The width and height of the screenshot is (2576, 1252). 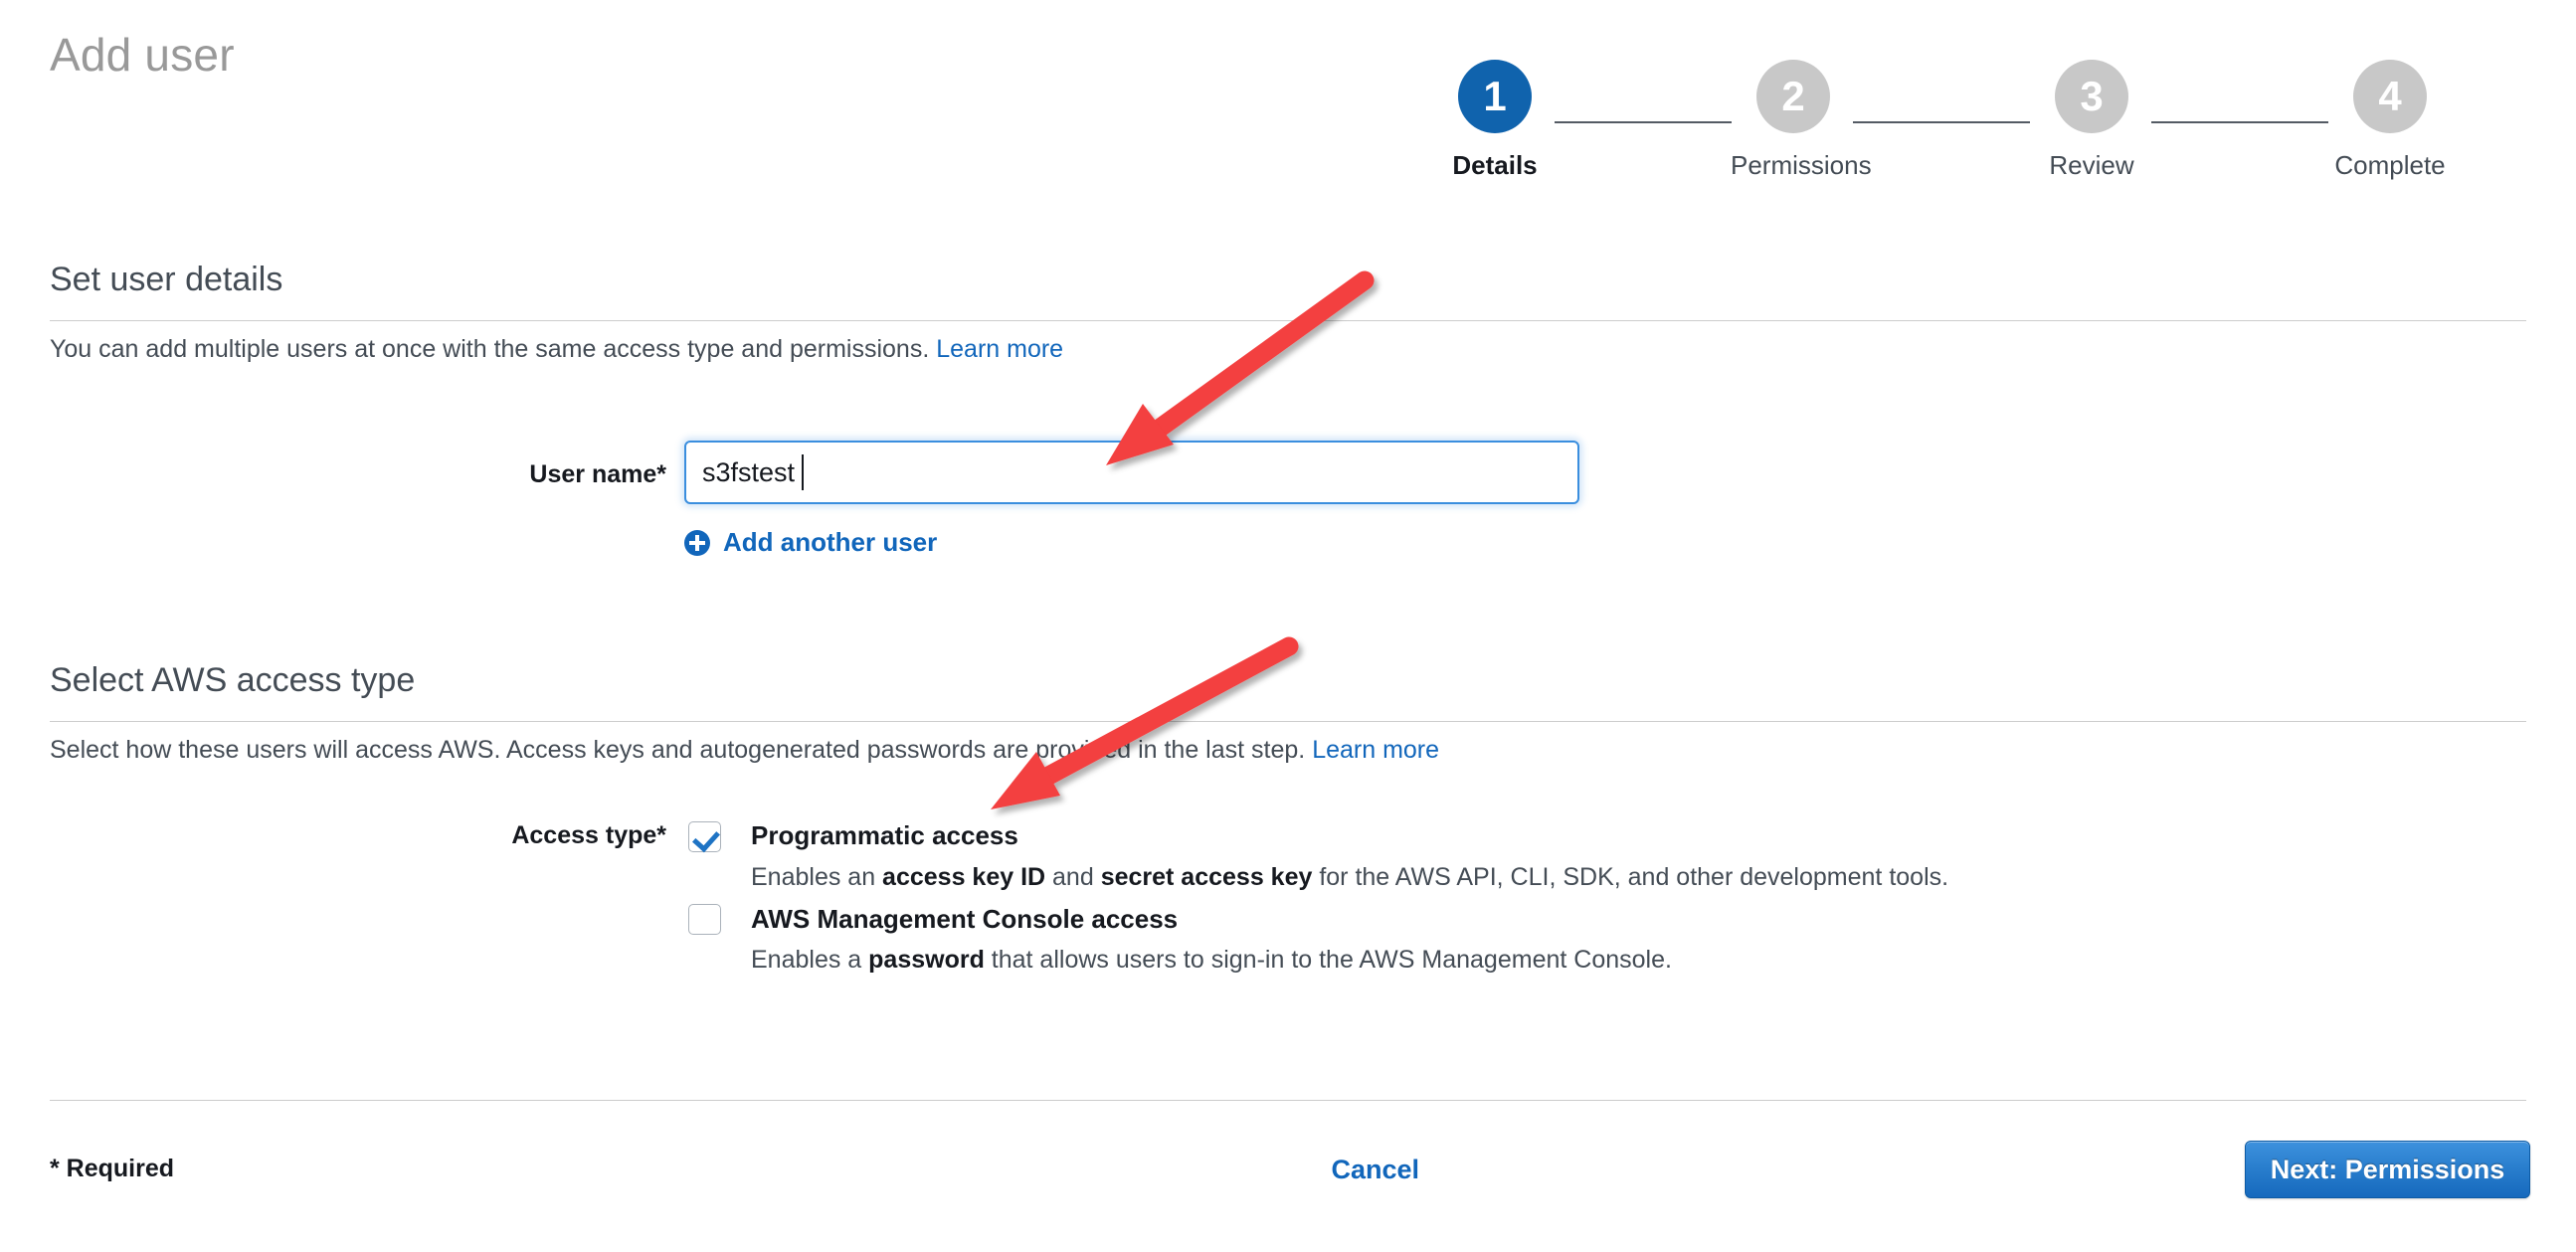 I want to click on stepper-step-number: 2, so click(x=1793, y=96).